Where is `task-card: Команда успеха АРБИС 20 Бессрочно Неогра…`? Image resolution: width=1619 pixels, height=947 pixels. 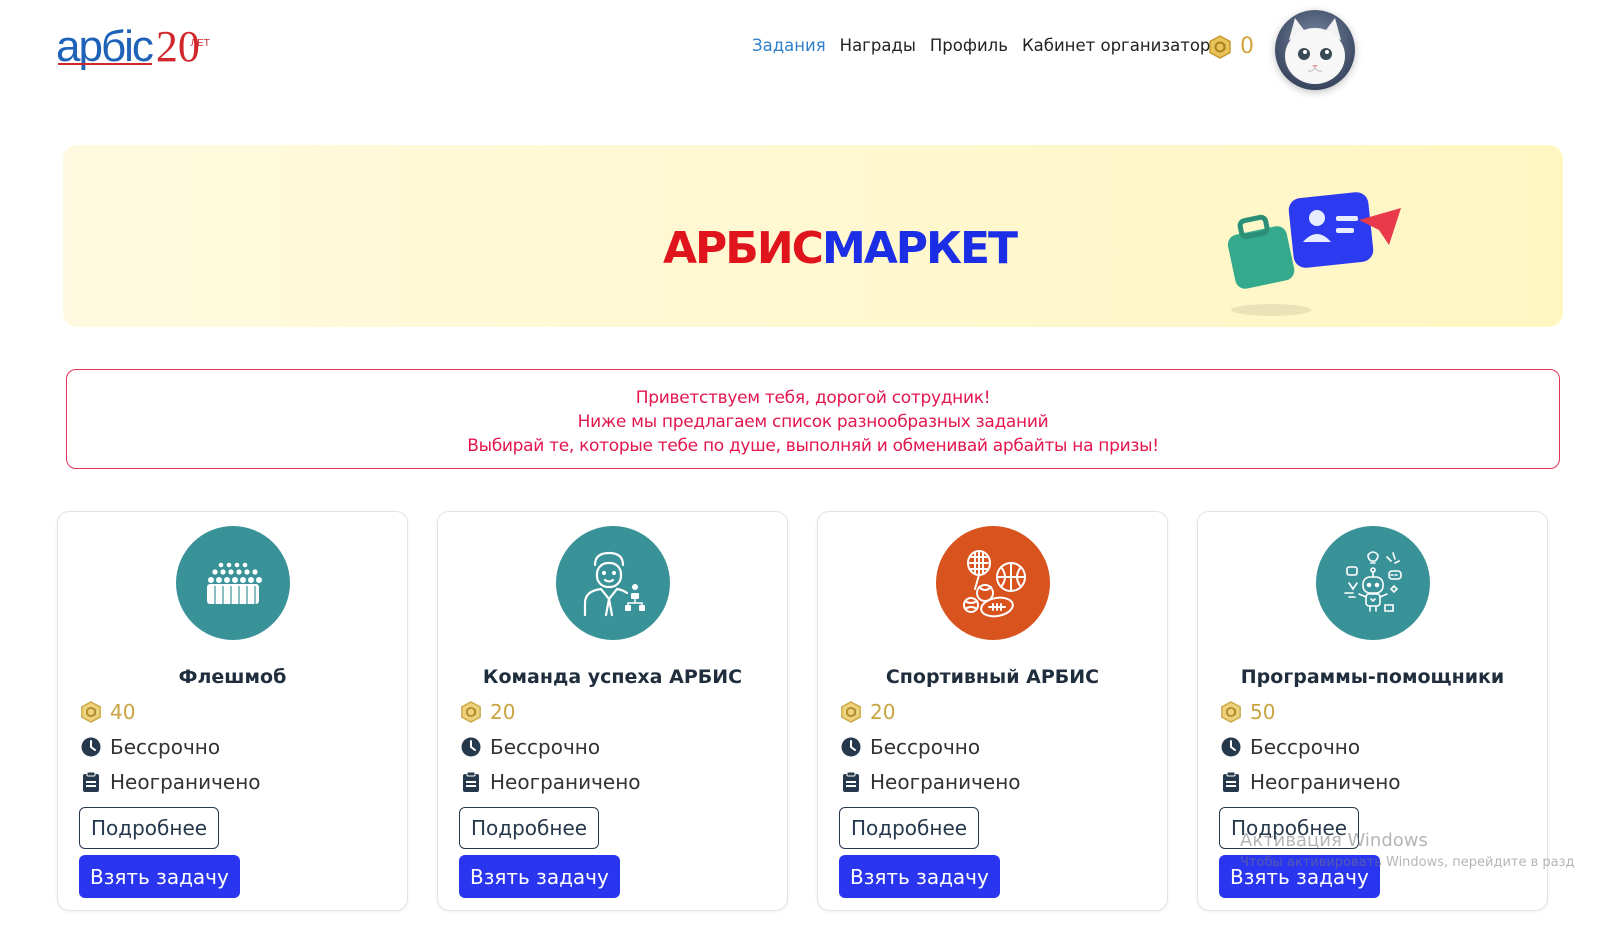
task-card: Команда успеха АРБИС 20 Бессрочно Неогра… is located at coordinates (612, 711).